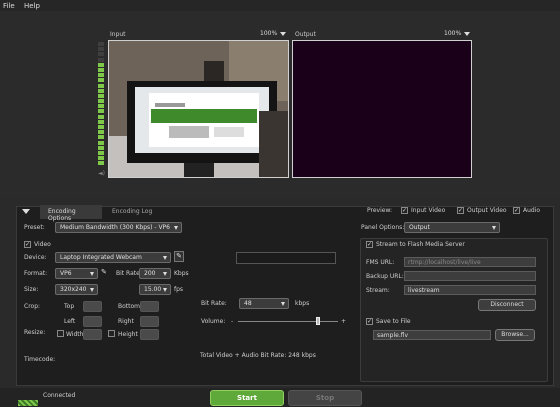 This screenshot has height=407, width=560. Describe the element at coordinates (487, 210) in the screenshot. I see `output-video-label: Output Video` at that location.